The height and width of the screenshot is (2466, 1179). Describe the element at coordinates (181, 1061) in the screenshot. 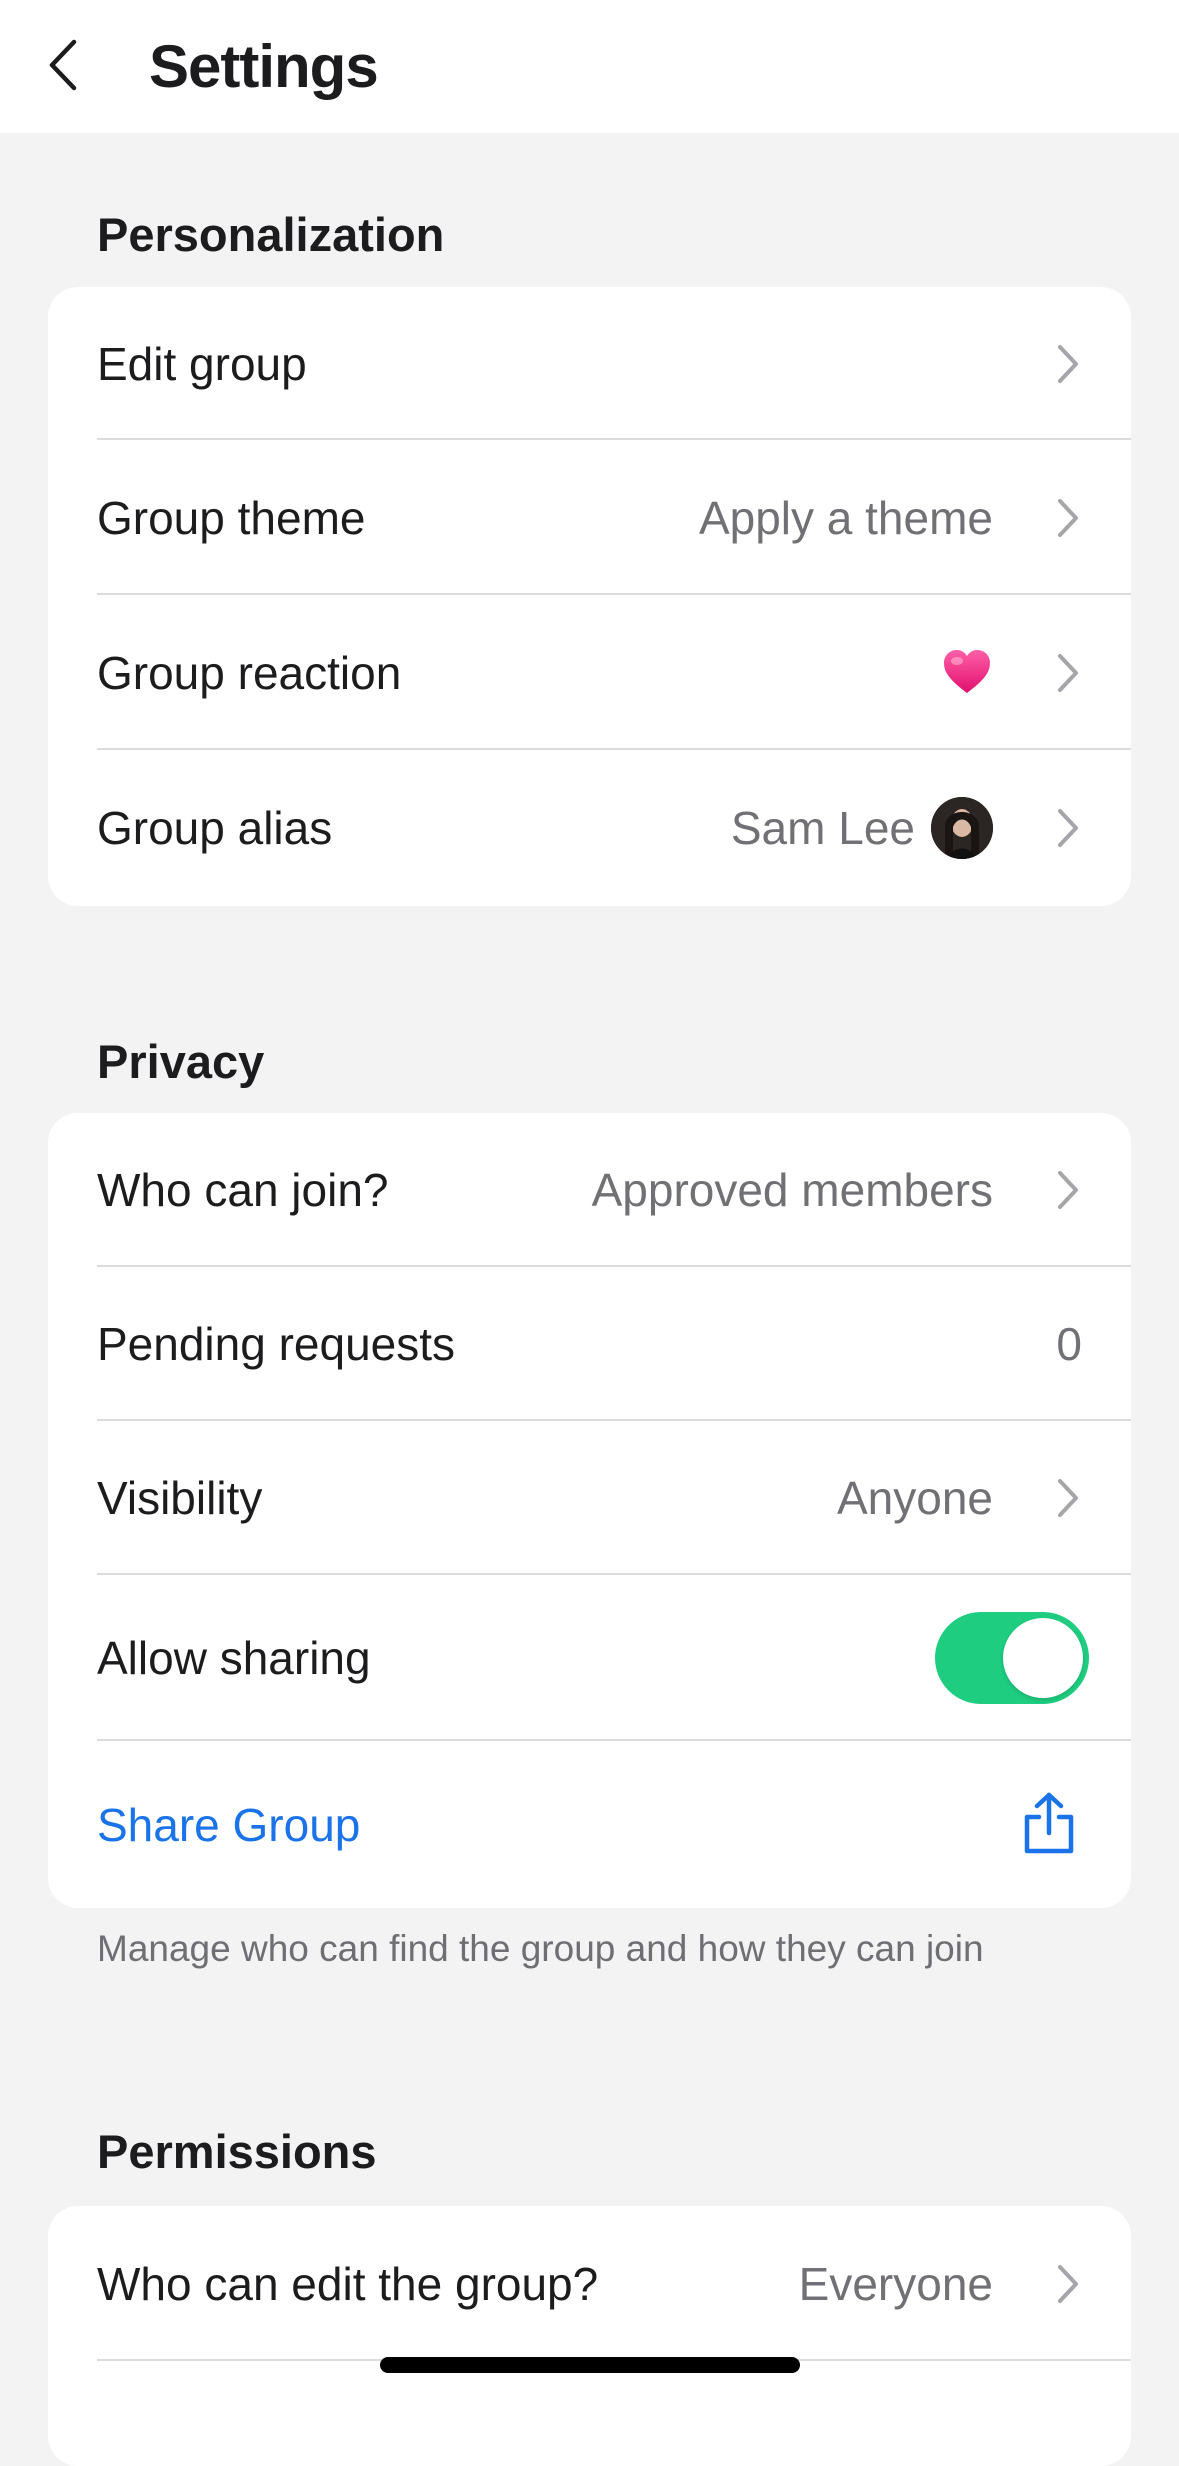

I see `section-title-privacy: Privacy` at that location.